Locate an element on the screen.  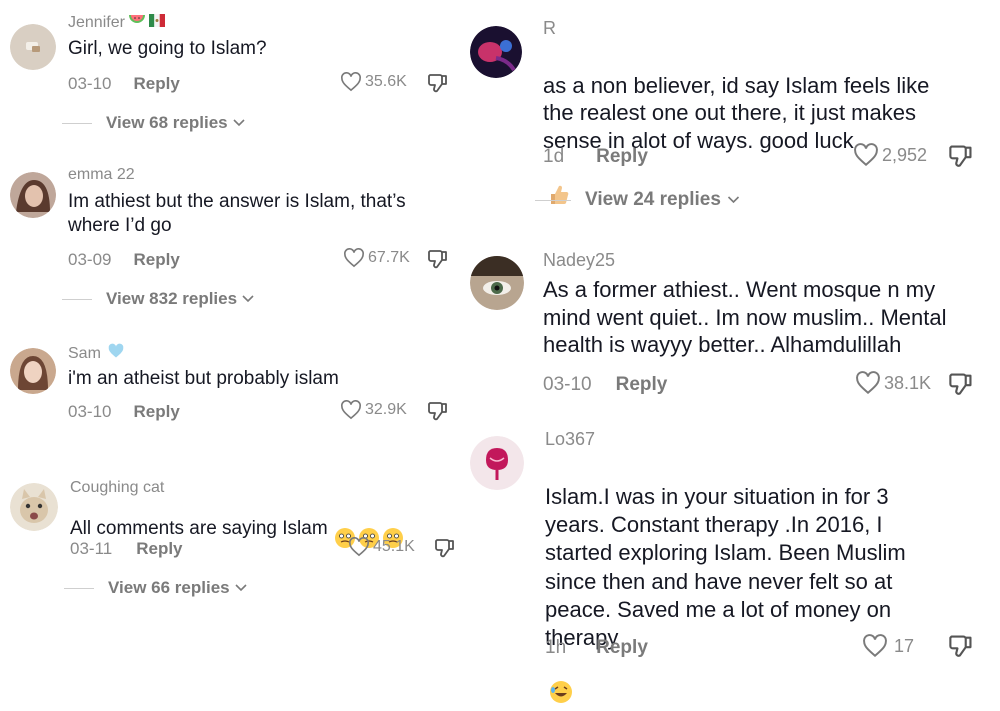
like-button: 17 is located at coordinates (888, 646).